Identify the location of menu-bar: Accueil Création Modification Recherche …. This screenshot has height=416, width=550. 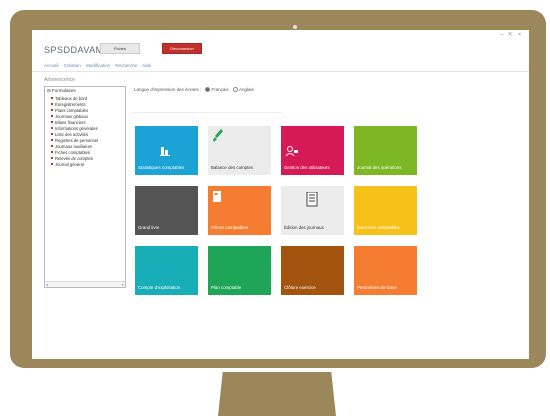
(99, 65).